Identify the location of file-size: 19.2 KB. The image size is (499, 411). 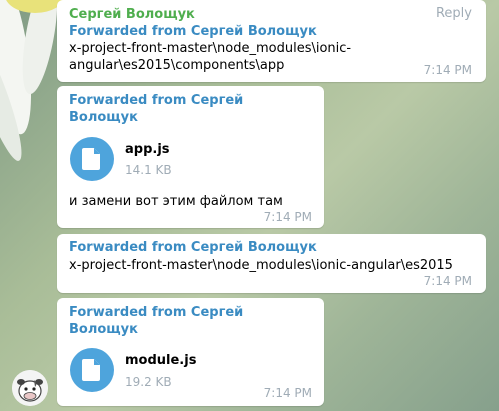
(148, 382).